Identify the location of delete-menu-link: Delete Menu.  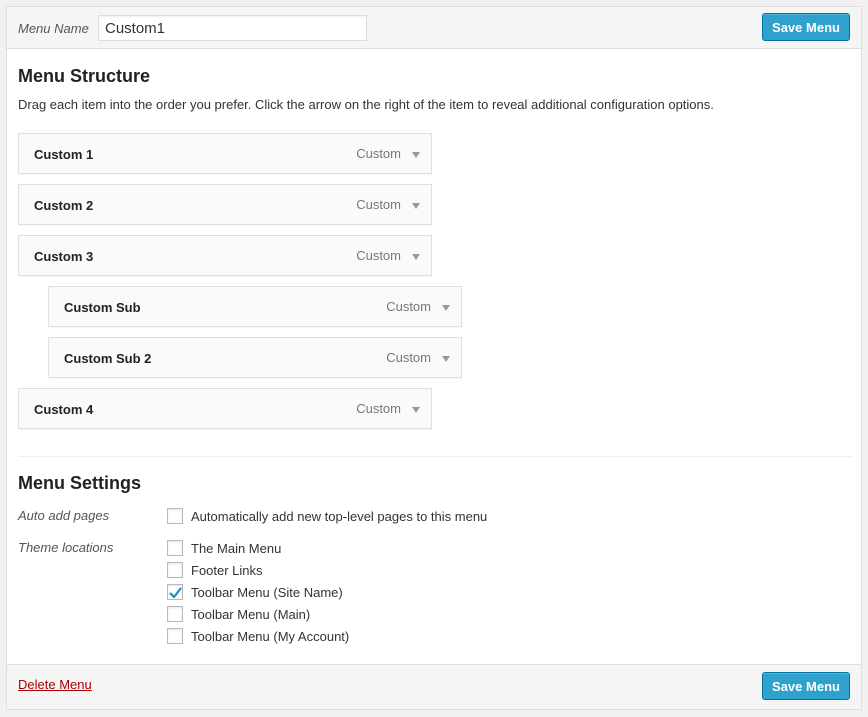
(55, 684).